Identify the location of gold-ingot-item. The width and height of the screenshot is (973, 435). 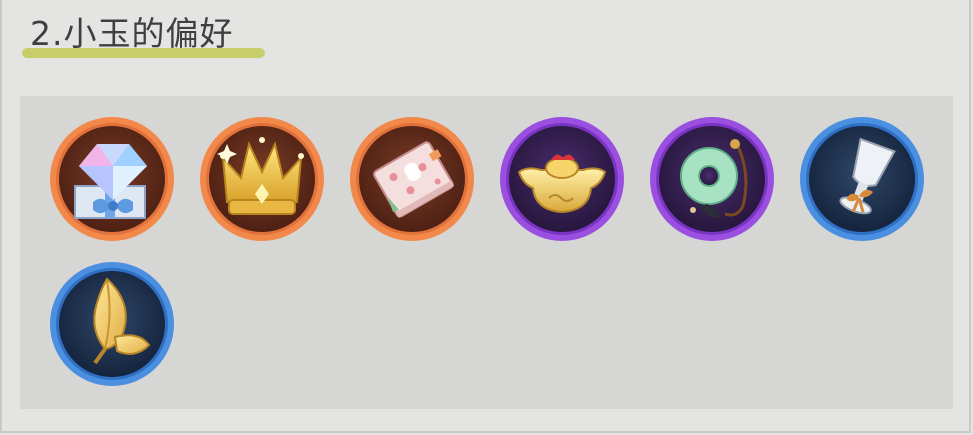
(562, 179).